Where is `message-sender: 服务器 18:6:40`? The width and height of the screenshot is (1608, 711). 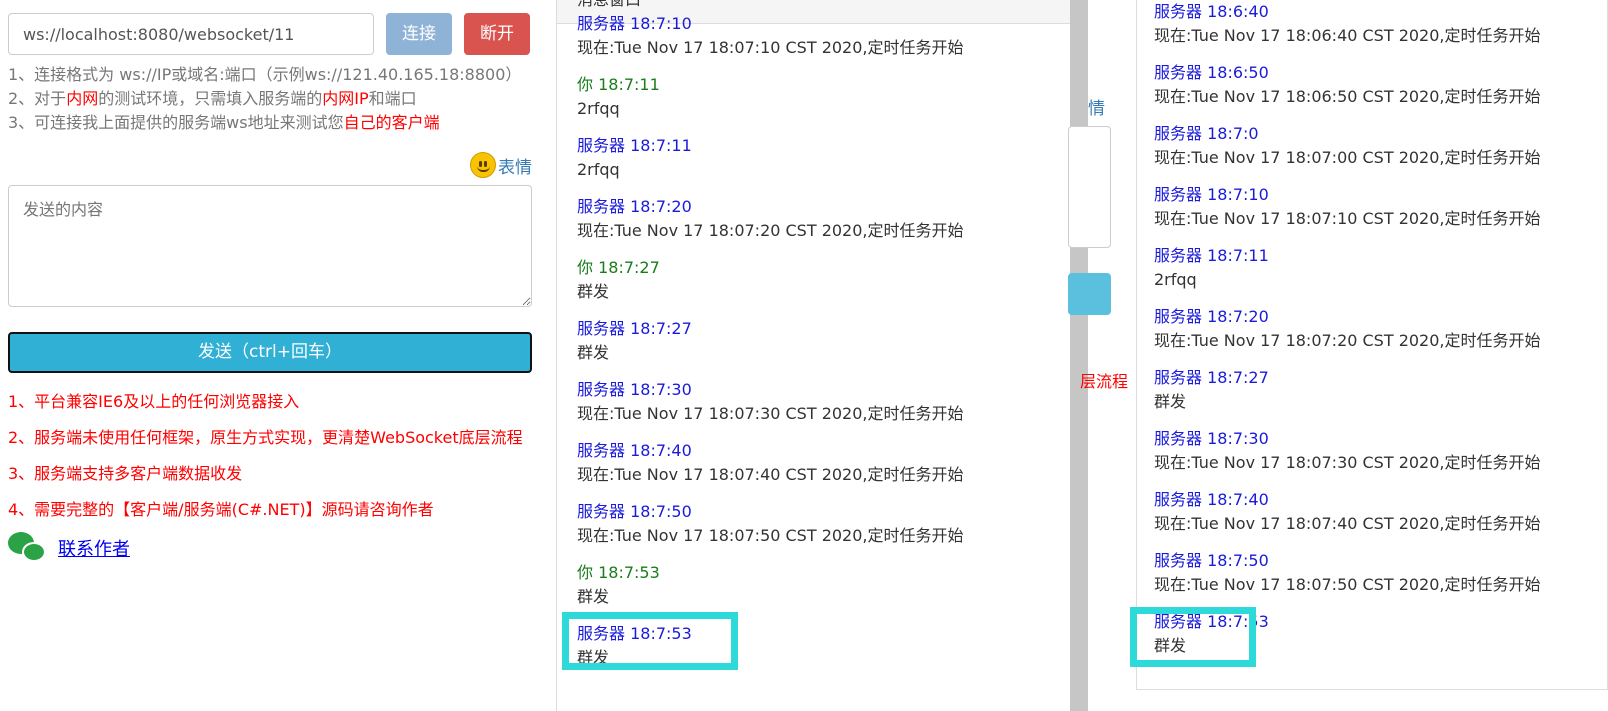
message-sender: 服务器 18:6:40 is located at coordinates (1211, 11).